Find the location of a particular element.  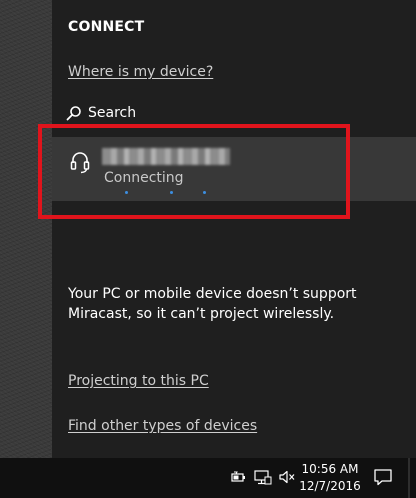

search-label: Search is located at coordinates (112, 113).